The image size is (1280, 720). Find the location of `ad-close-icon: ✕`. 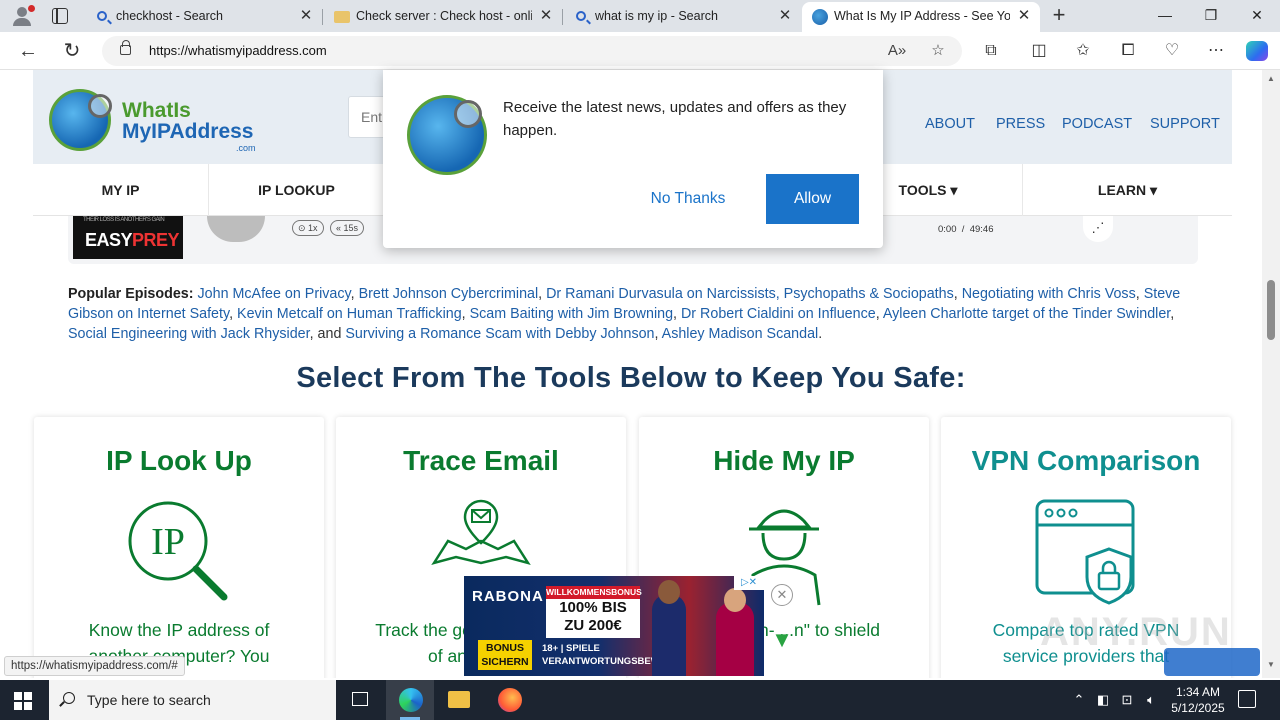

ad-close-icon: ✕ is located at coordinates (782, 595).